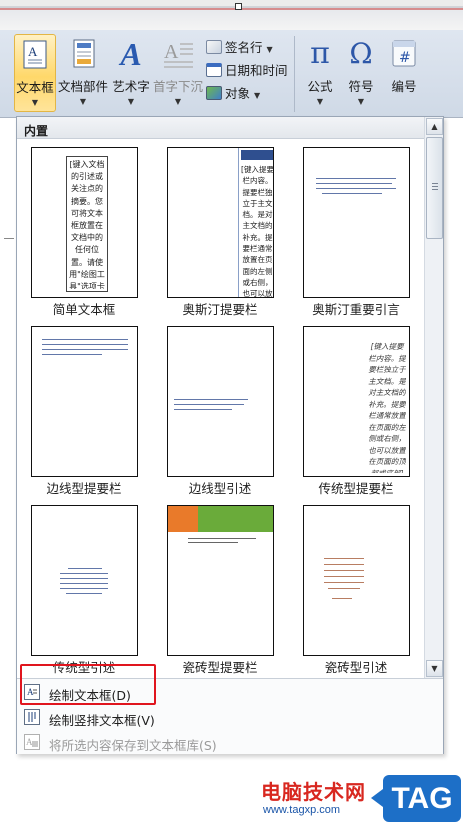  Describe the element at coordinates (133, 745) in the screenshot. I see `save-to-gallery-label: 将所选内容保存到文本框库(S)` at that location.